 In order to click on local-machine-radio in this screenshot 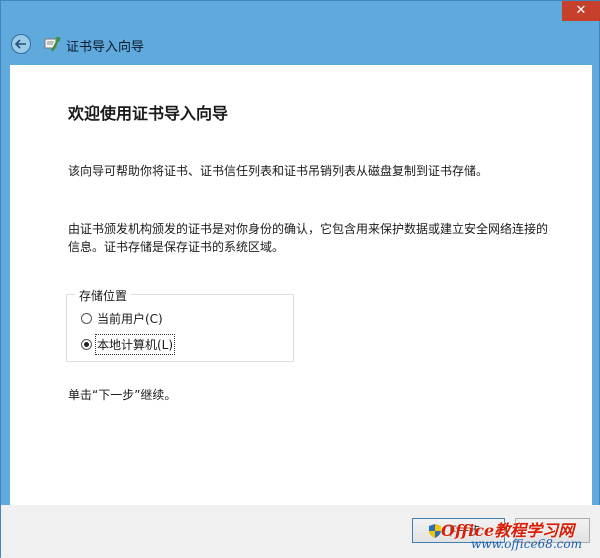, I will do `click(86, 344)`.